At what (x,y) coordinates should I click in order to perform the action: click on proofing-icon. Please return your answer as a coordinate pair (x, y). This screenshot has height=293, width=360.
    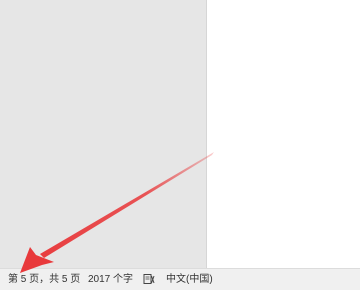
    Looking at the image, I should click on (149, 279).